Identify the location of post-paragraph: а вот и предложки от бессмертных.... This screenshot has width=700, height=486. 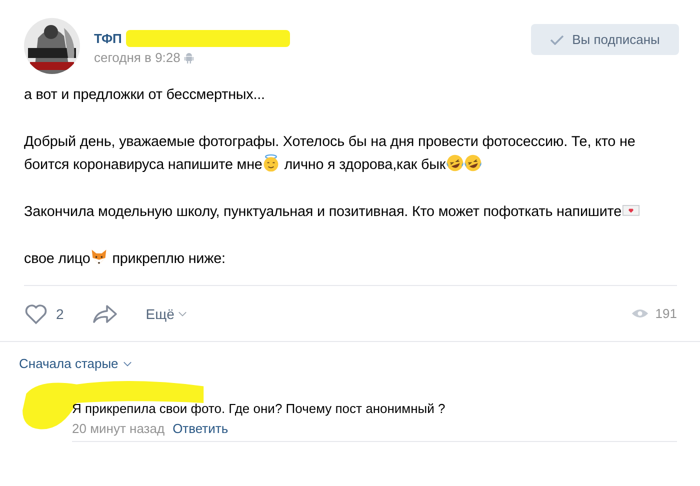
(145, 95).